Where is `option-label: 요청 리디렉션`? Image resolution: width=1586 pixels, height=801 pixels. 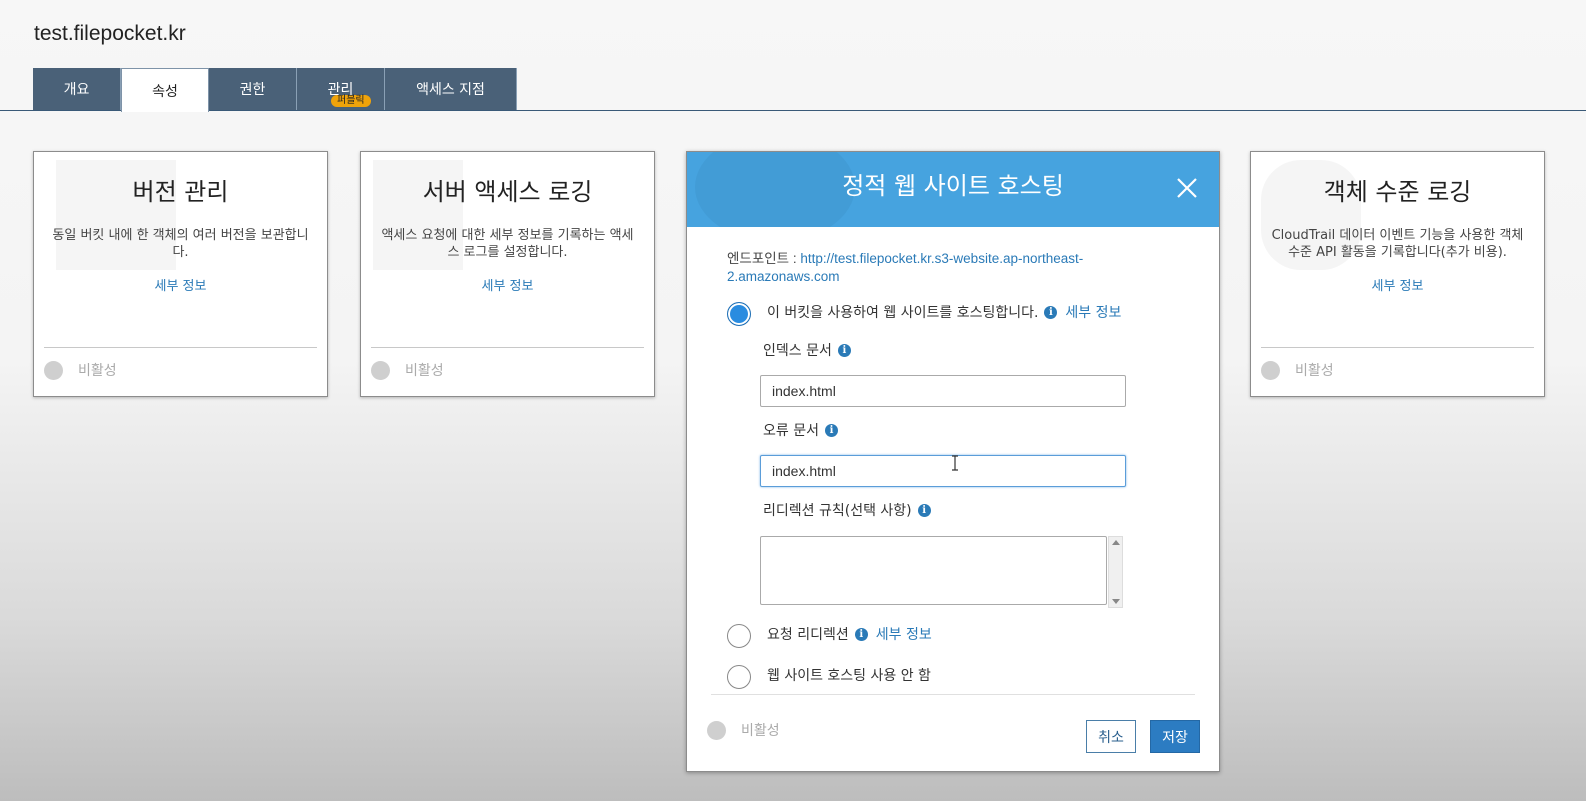 option-label: 요청 리디렉션 is located at coordinates (808, 635).